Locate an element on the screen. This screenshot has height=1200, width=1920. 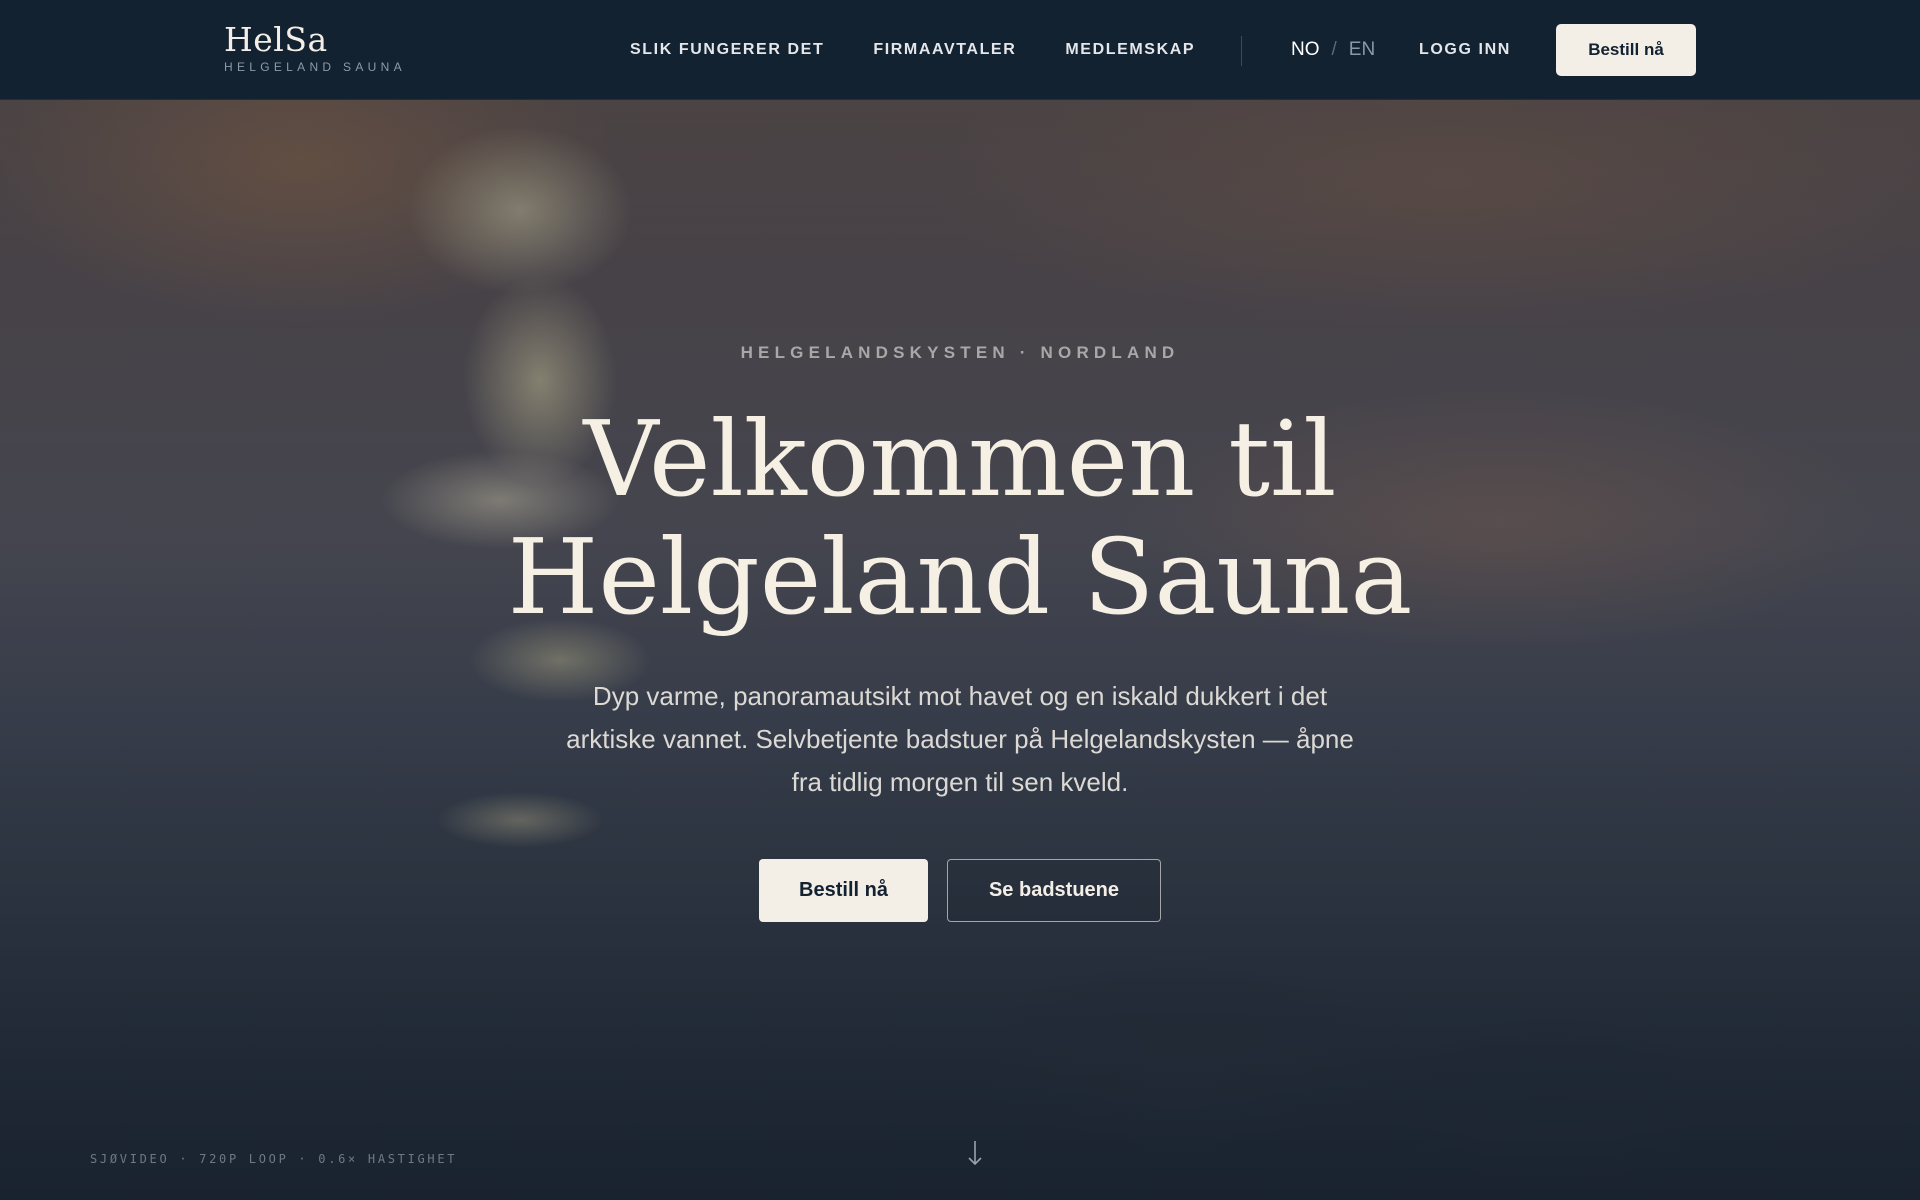
nav-link-corporate: FIRMAAVTALER is located at coordinates (944, 50).